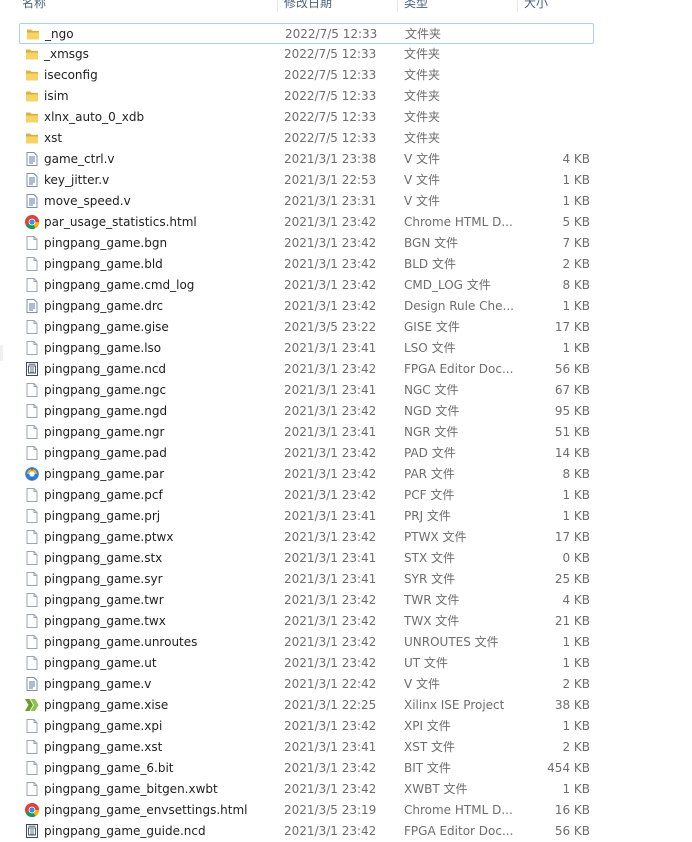 This screenshot has height=842, width=692. Describe the element at coordinates (576, 285) in the screenshot. I see `file-size: 8 KB` at that location.